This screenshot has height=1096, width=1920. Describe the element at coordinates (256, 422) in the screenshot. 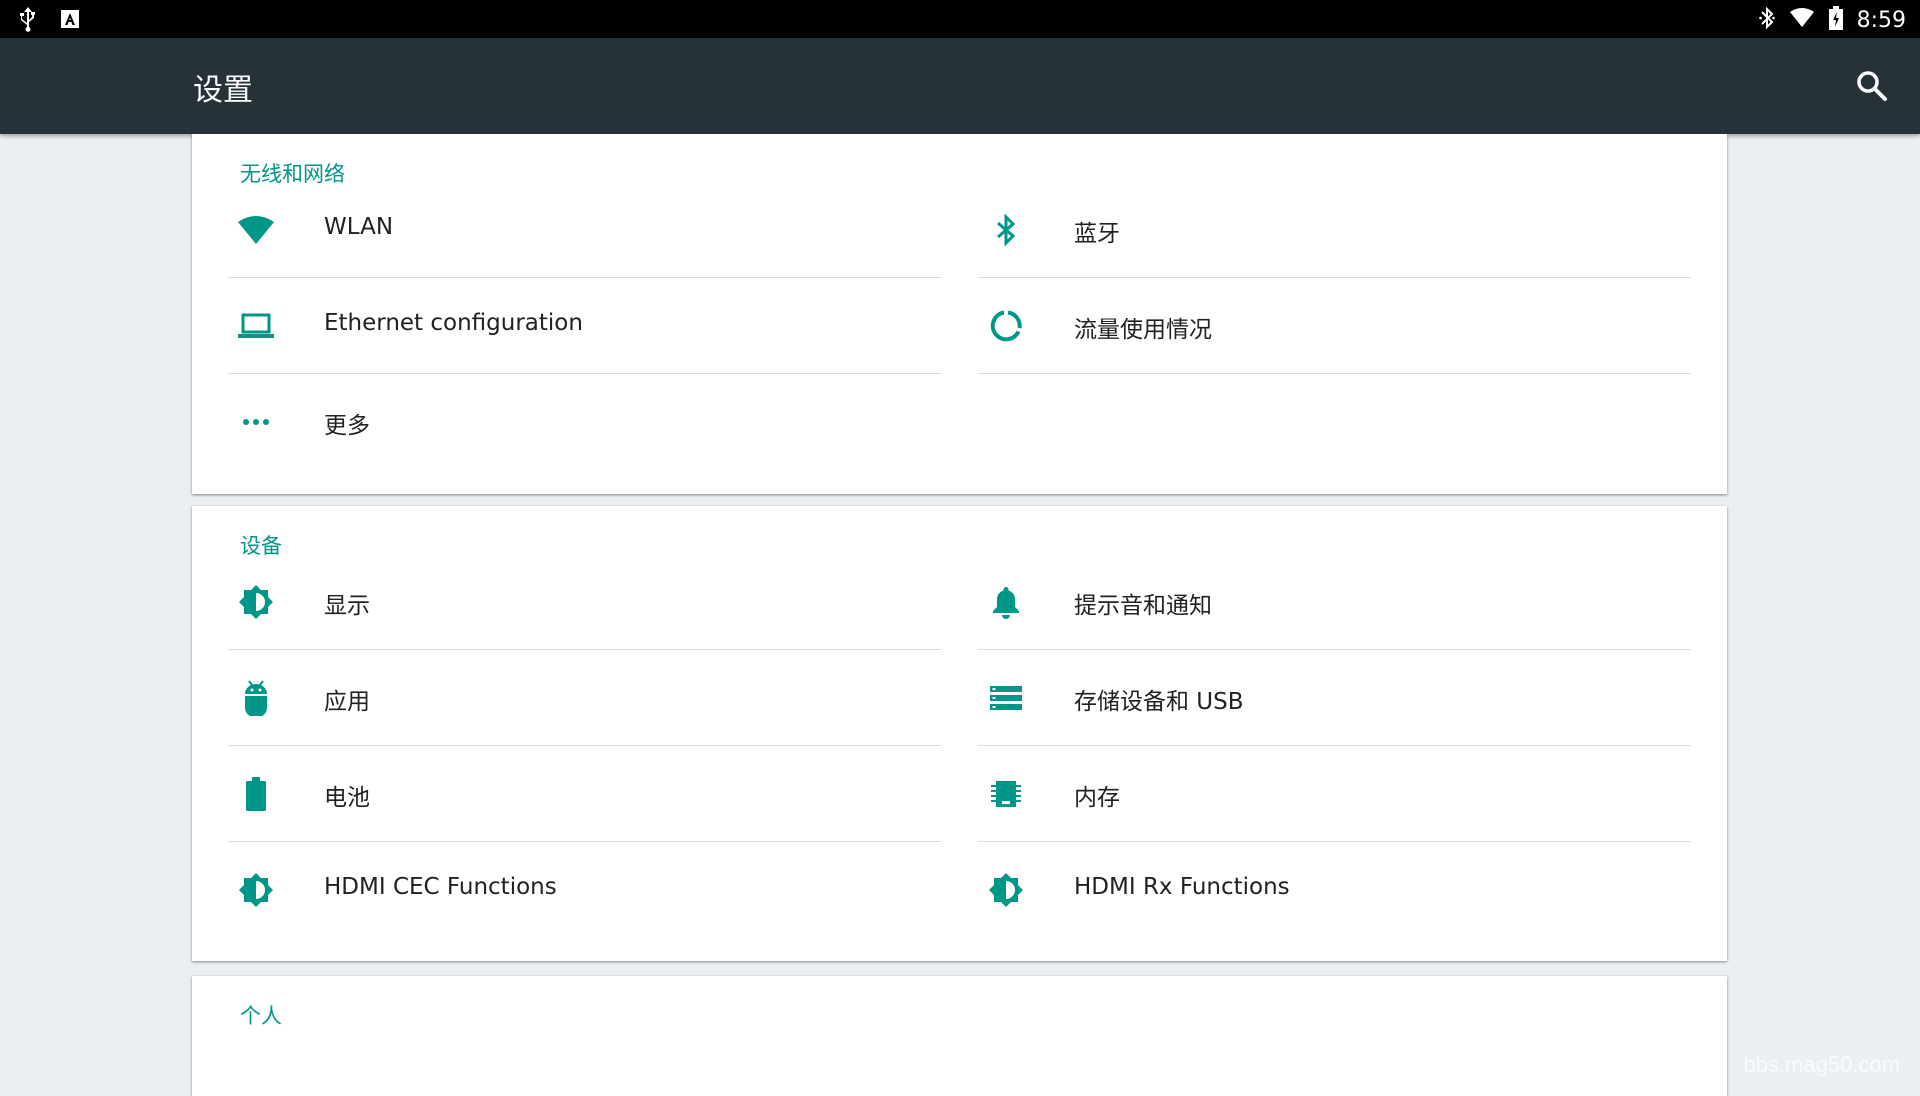

I see `more-icon` at that location.